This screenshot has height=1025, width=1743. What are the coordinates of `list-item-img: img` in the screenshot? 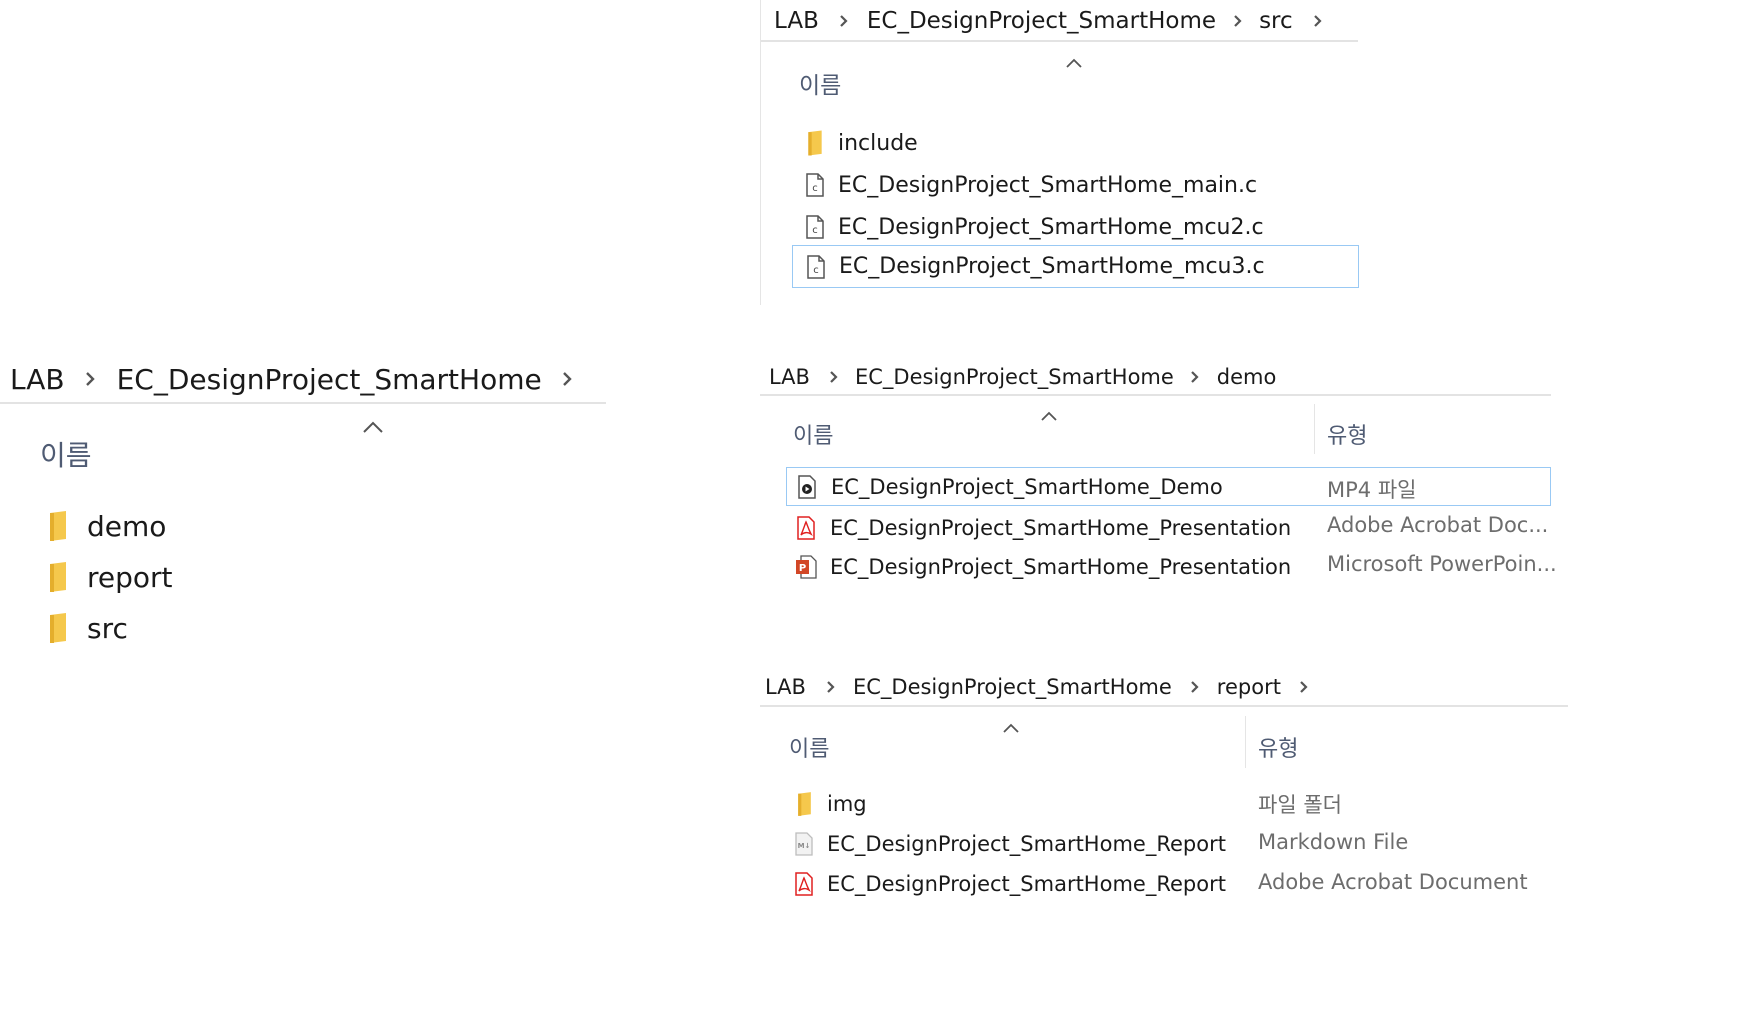 It's located at (830, 804).